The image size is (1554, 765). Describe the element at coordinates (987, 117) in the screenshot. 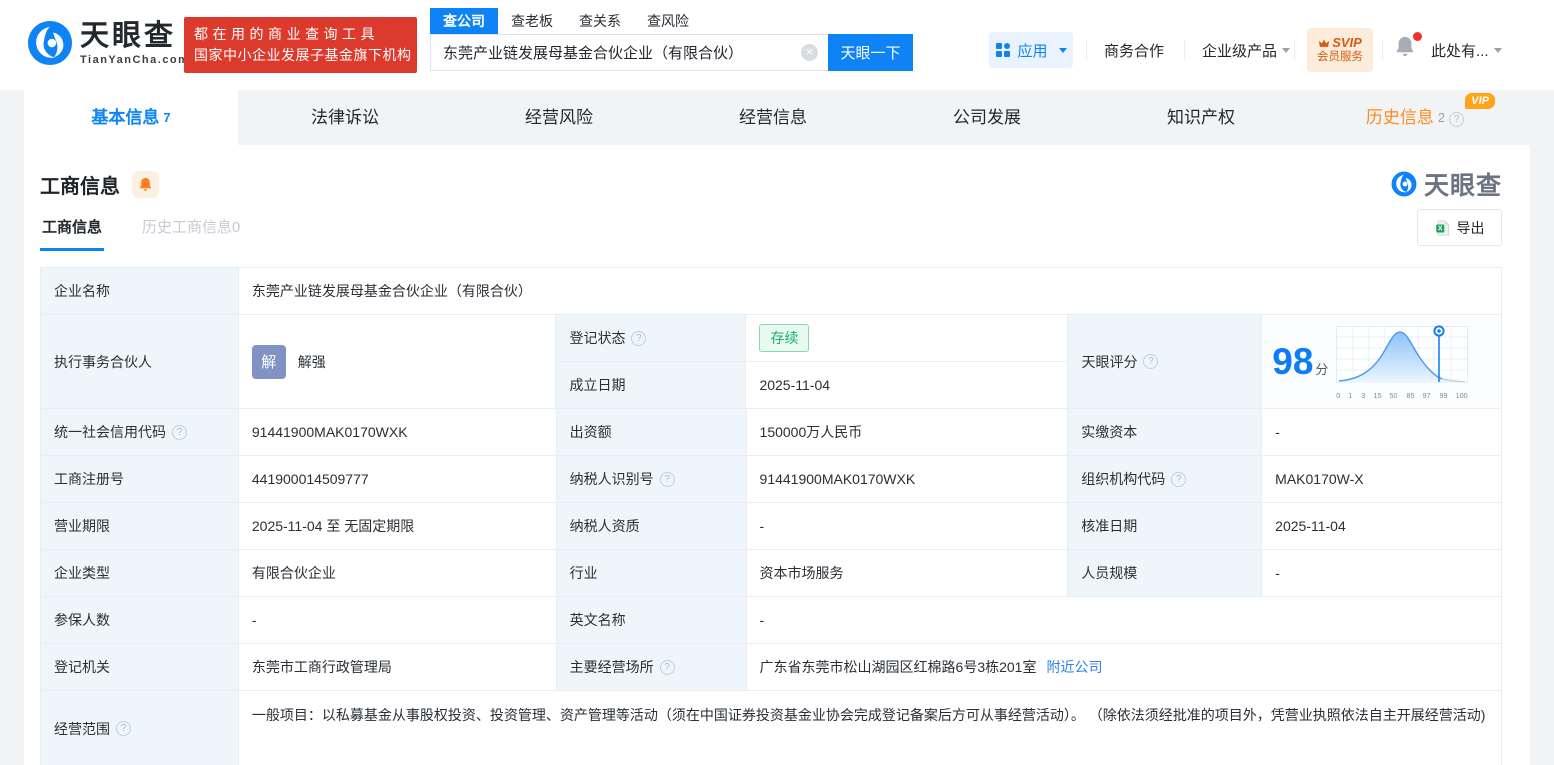

I see `tab-company-development: 公司发展` at that location.